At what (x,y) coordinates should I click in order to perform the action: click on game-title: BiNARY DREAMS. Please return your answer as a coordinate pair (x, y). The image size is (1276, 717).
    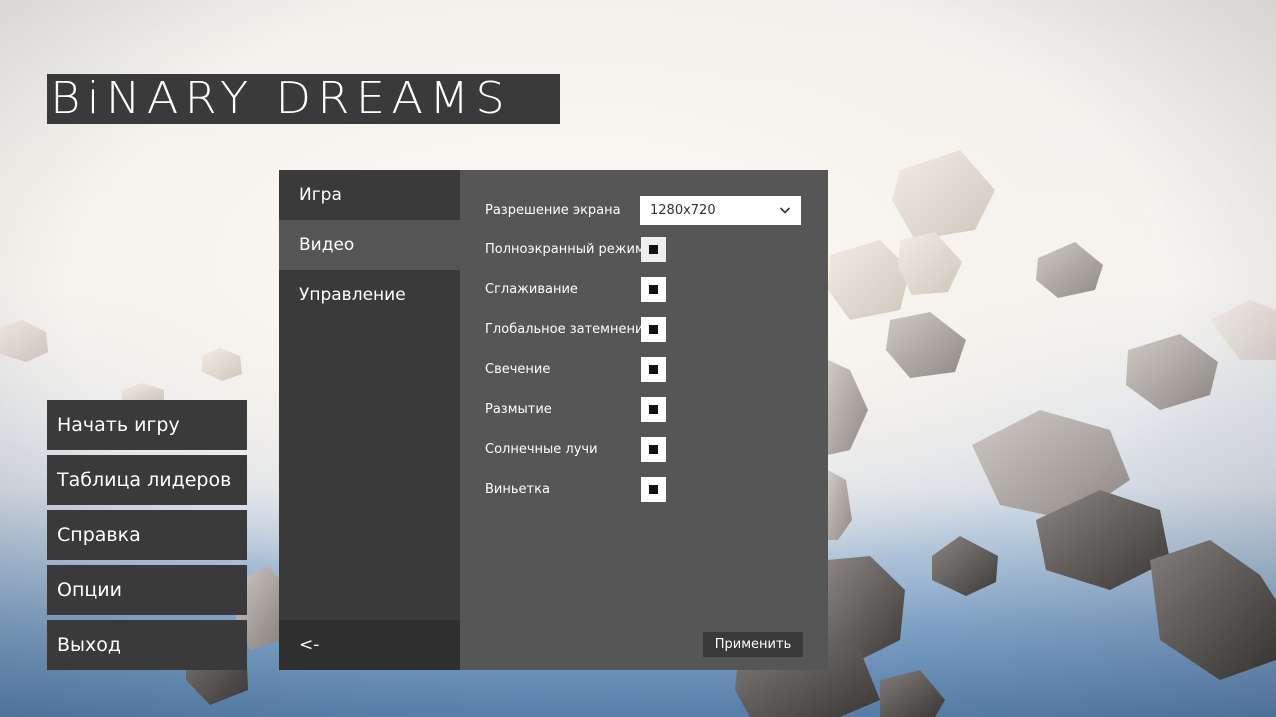
    Looking at the image, I should click on (281, 98).